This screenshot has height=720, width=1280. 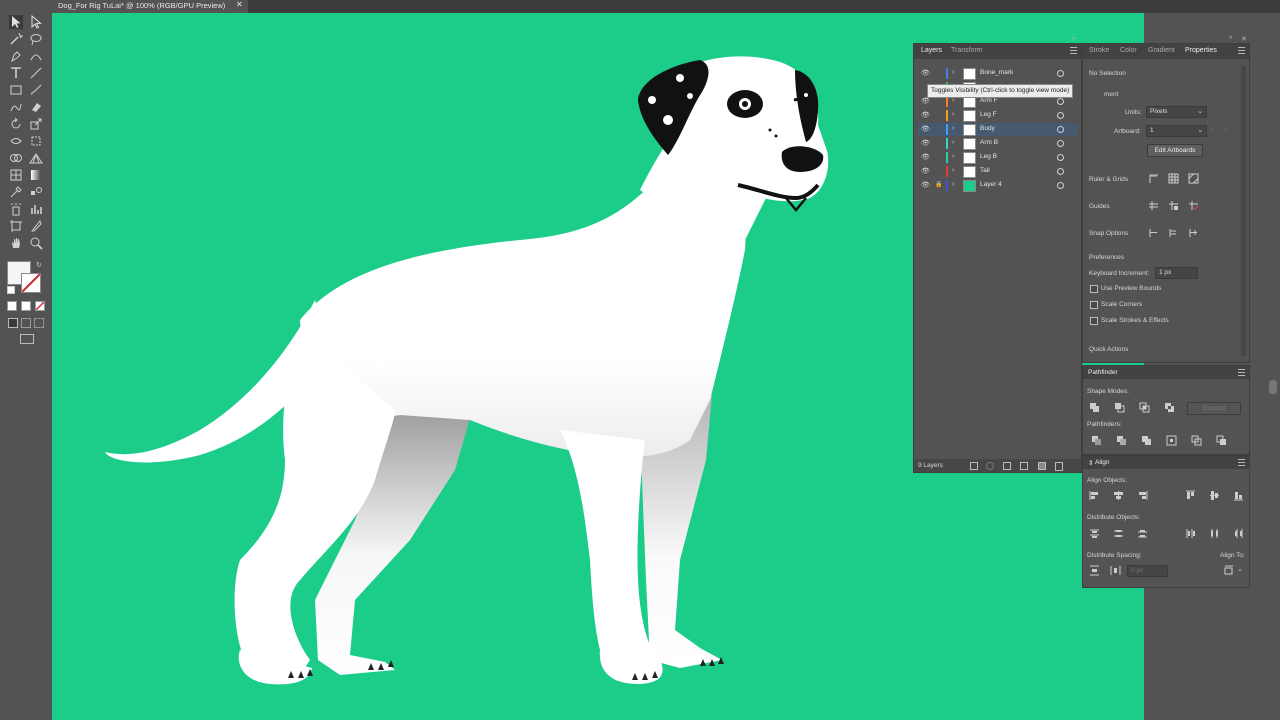 What do you see at coordinates (1118, 495) in the screenshot?
I see `align-horizontal-center-icon` at bounding box center [1118, 495].